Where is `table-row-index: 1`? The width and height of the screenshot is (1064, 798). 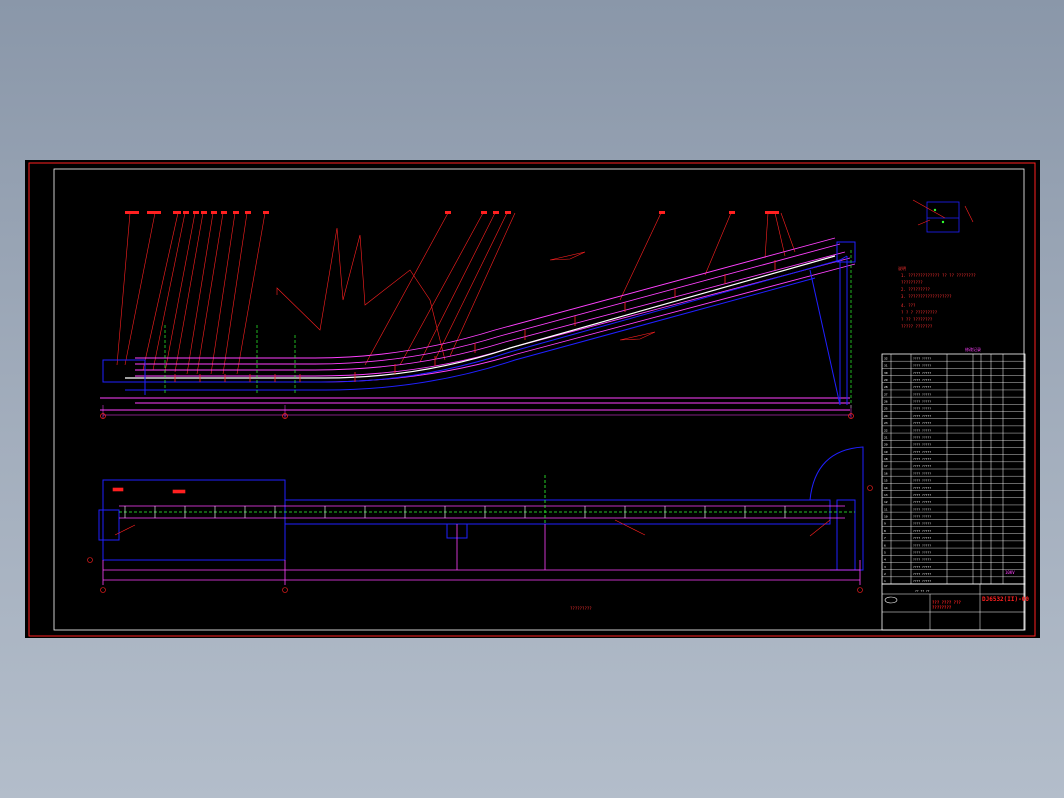
table-row-index: 1 is located at coordinates (885, 581).